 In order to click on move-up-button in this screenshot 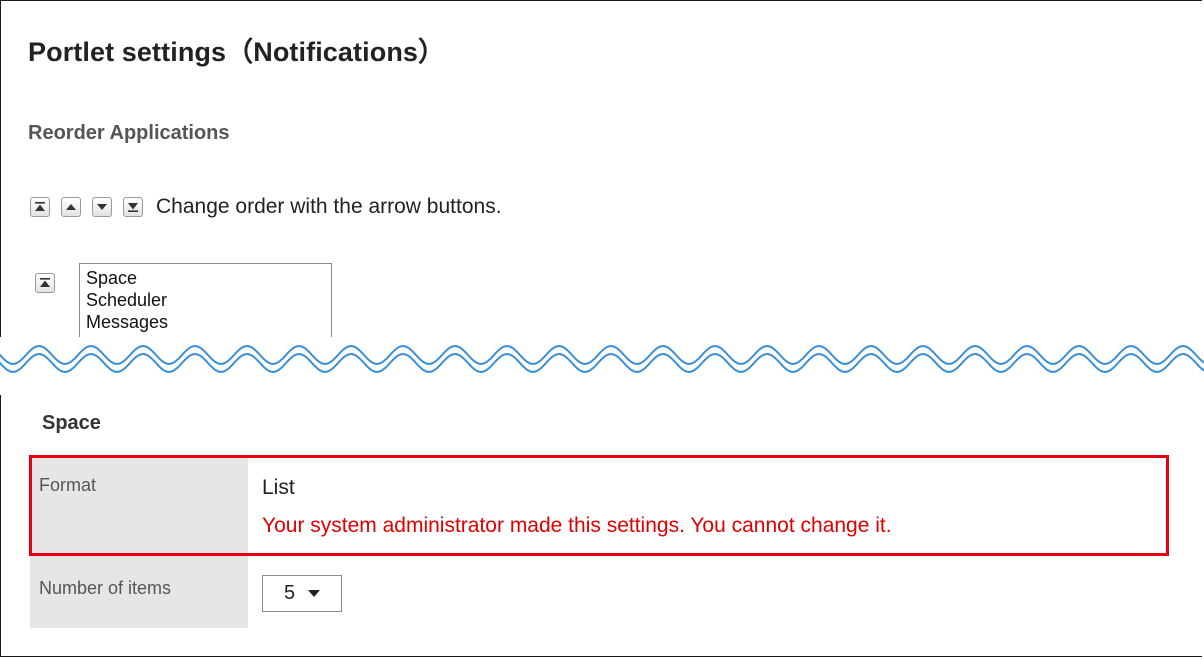, I will do `click(71, 207)`.